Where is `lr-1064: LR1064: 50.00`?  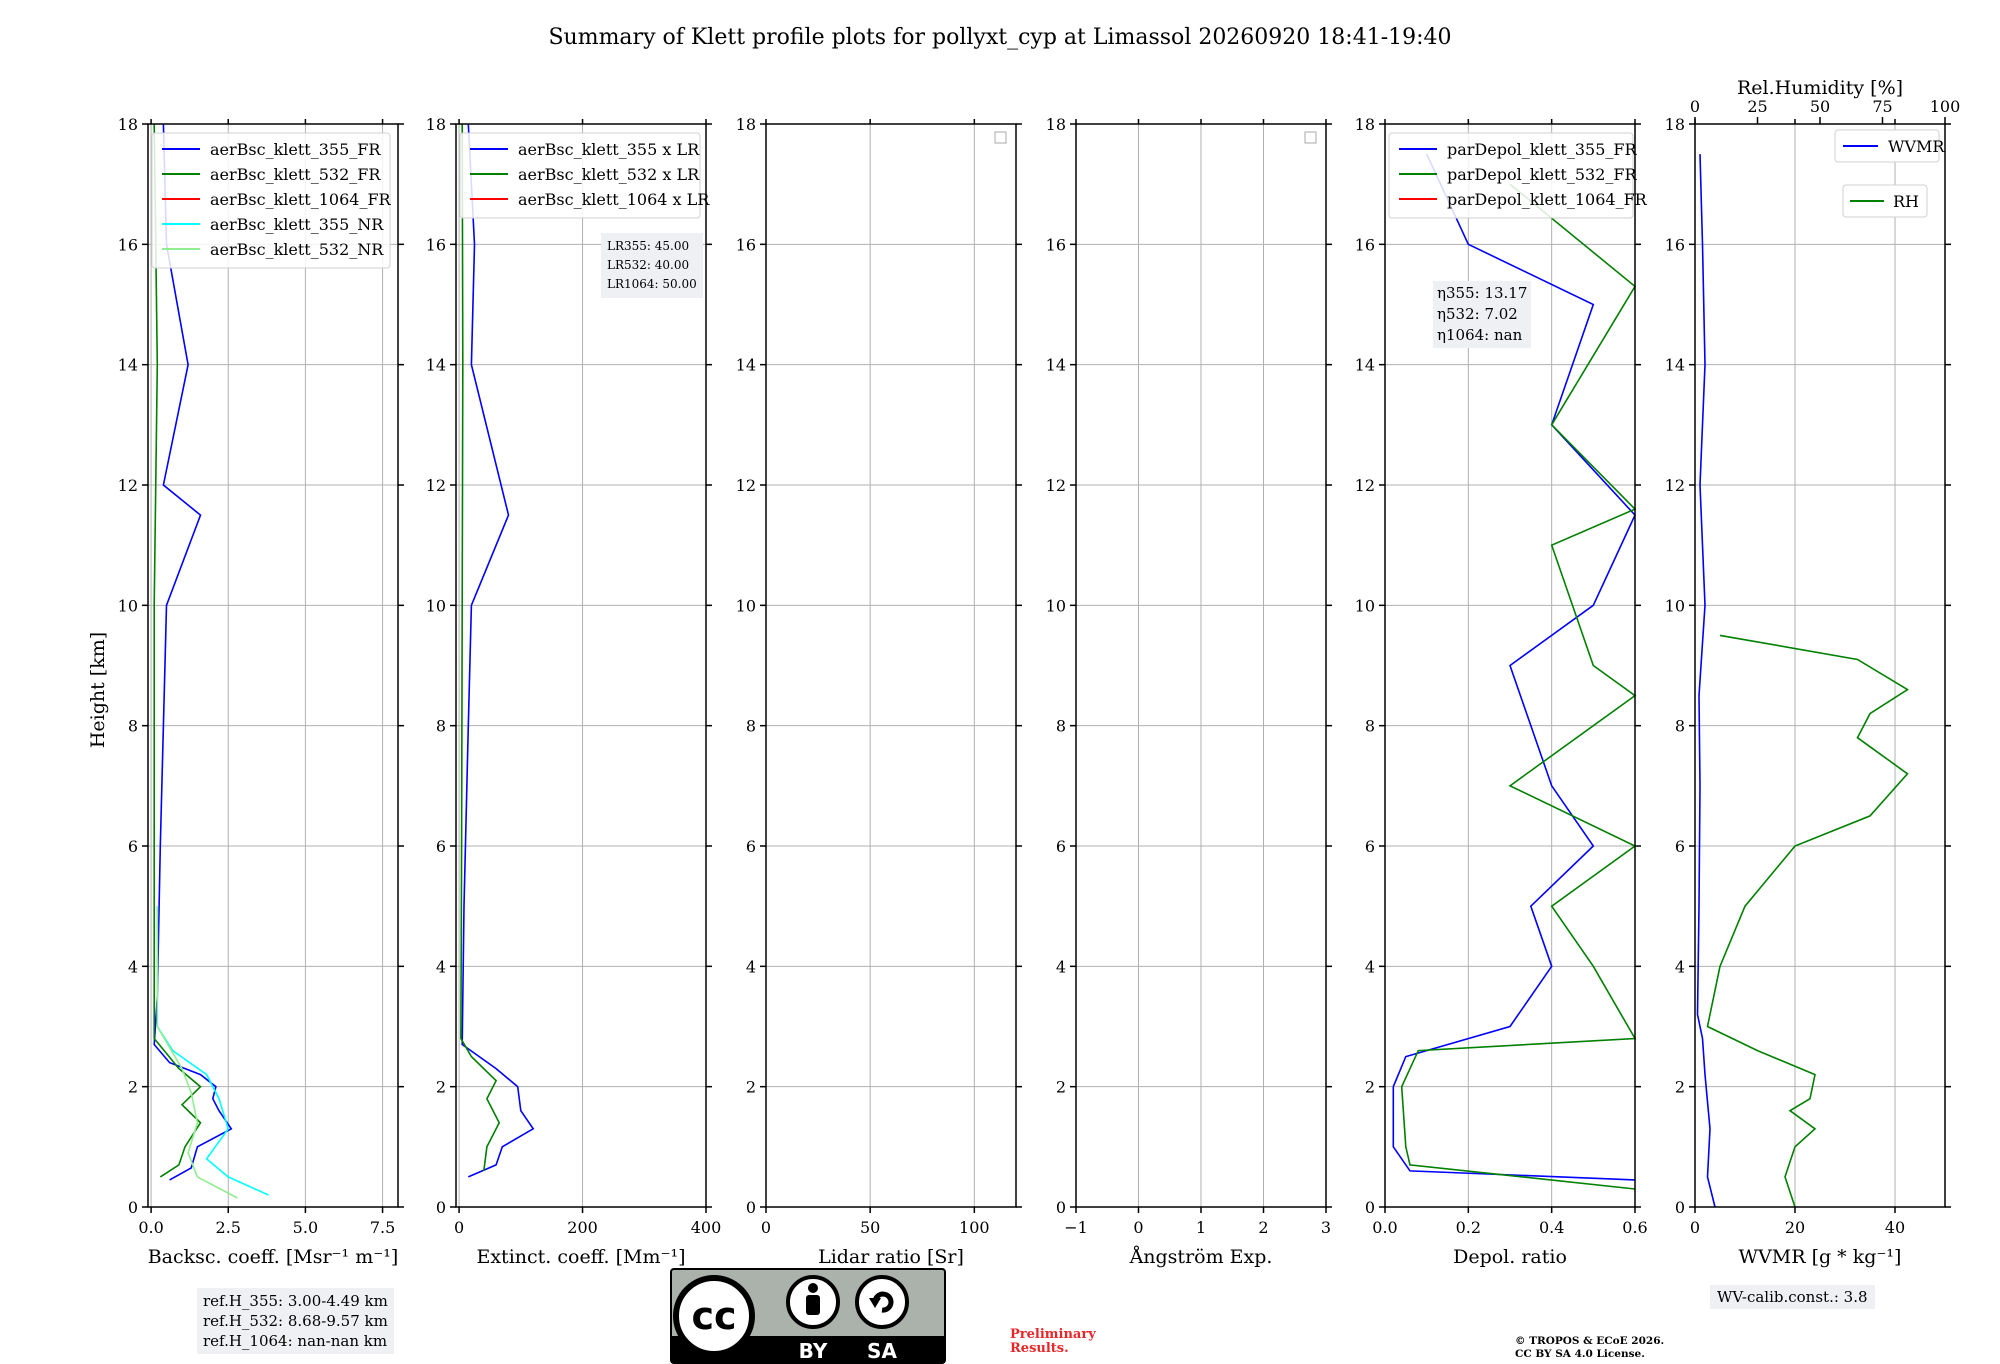 lr-1064: LR1064: 50.00 is located at coordinates (652, 284).